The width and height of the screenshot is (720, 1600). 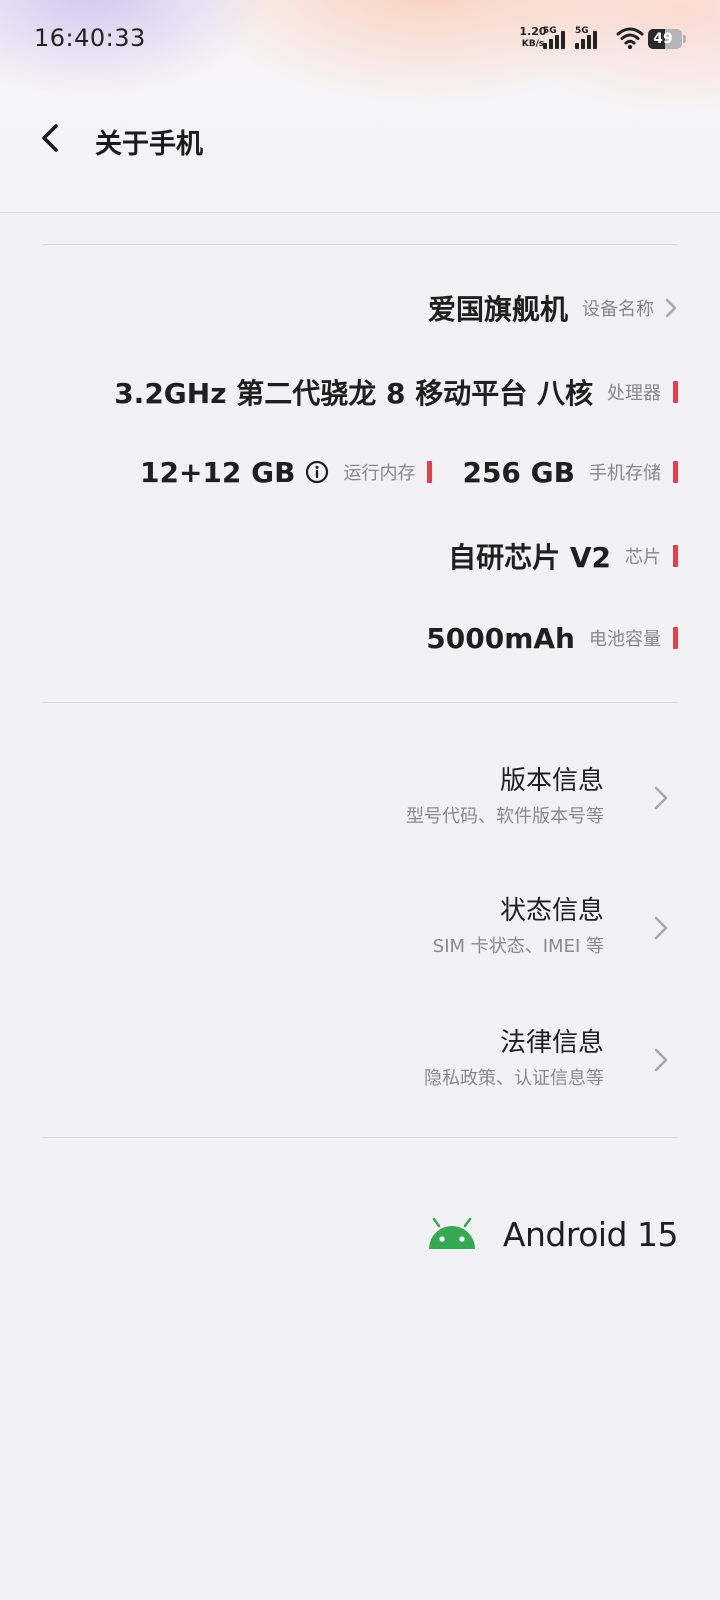 I want to click on wifi-icon, so click(x=630, y=38).